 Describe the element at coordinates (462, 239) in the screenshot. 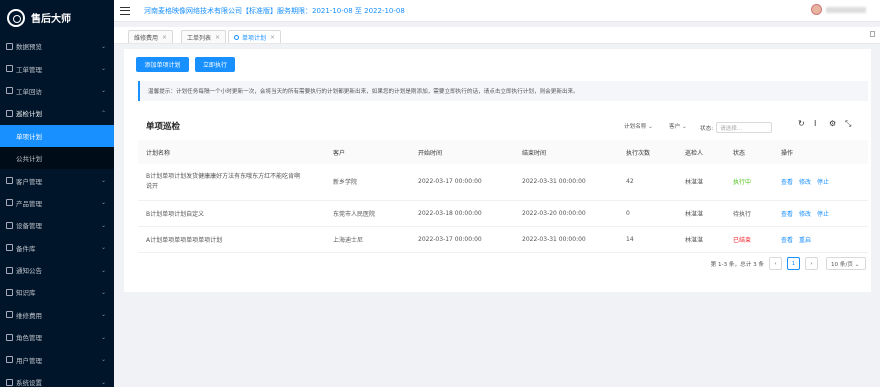

I see `cell-start: 2022-03-17 00:00:00` at that location.